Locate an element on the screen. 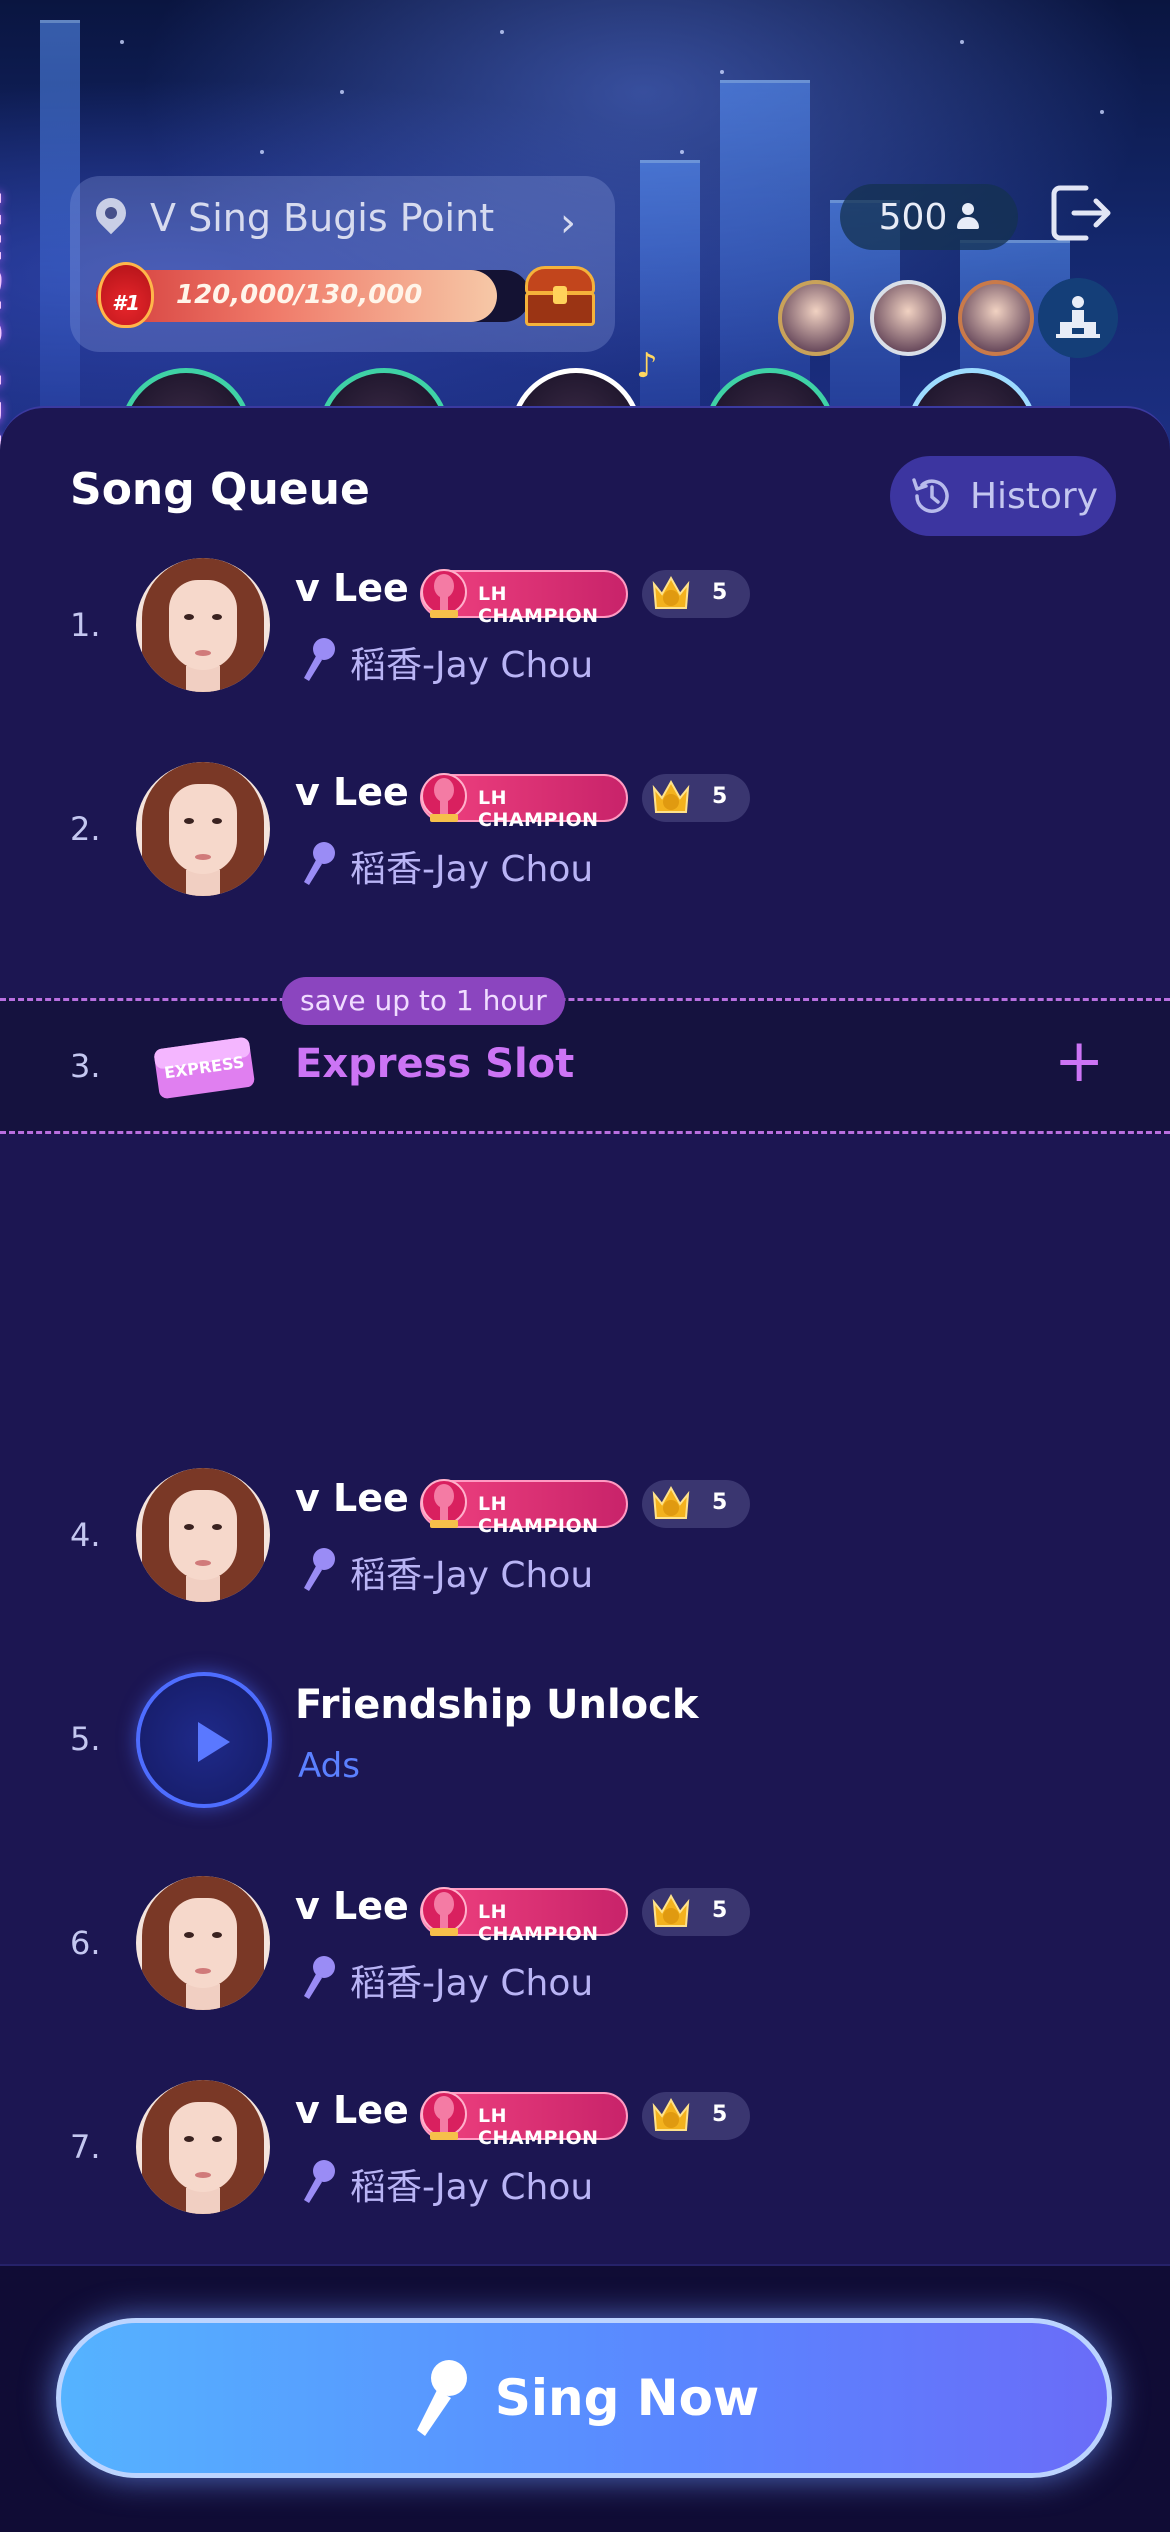 The image size is (1170, 2532). queue-position: 7. is located at coordinates (85, 2147).